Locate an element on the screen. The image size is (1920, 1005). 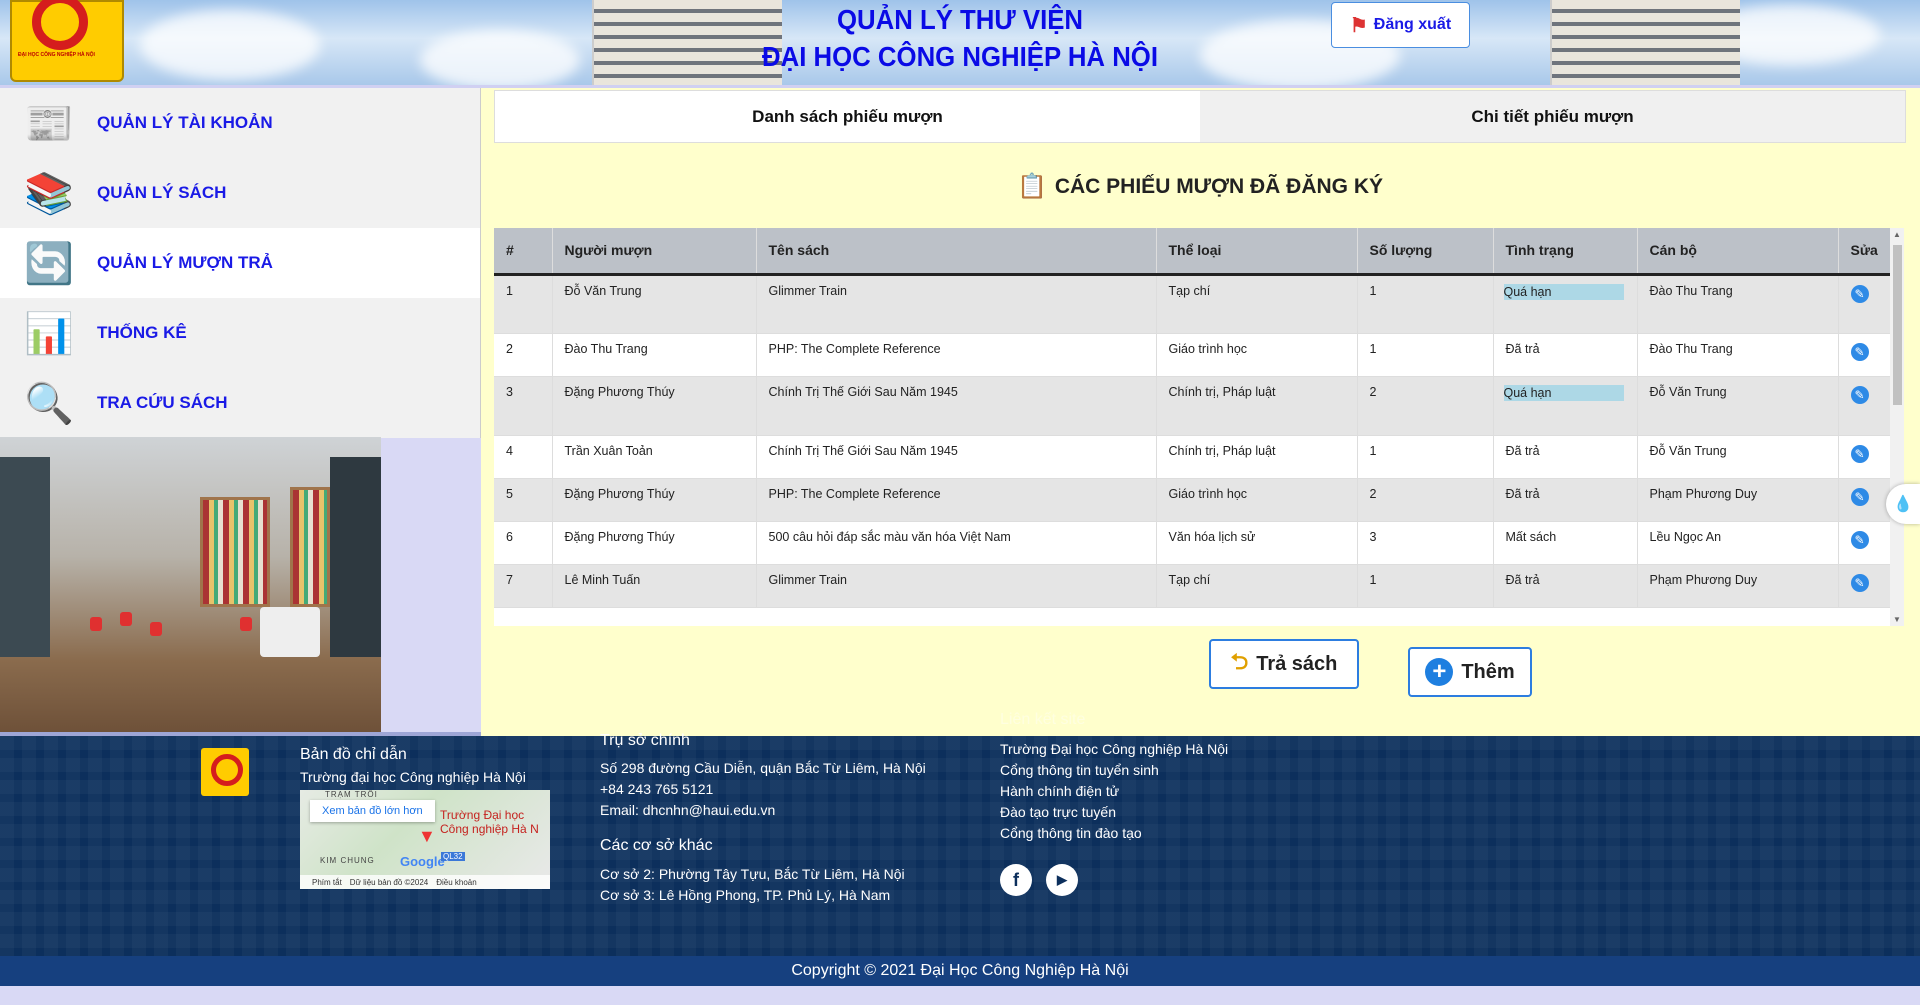
chart-magnifier-icon: 📊 is located at coordinates (49, 333).